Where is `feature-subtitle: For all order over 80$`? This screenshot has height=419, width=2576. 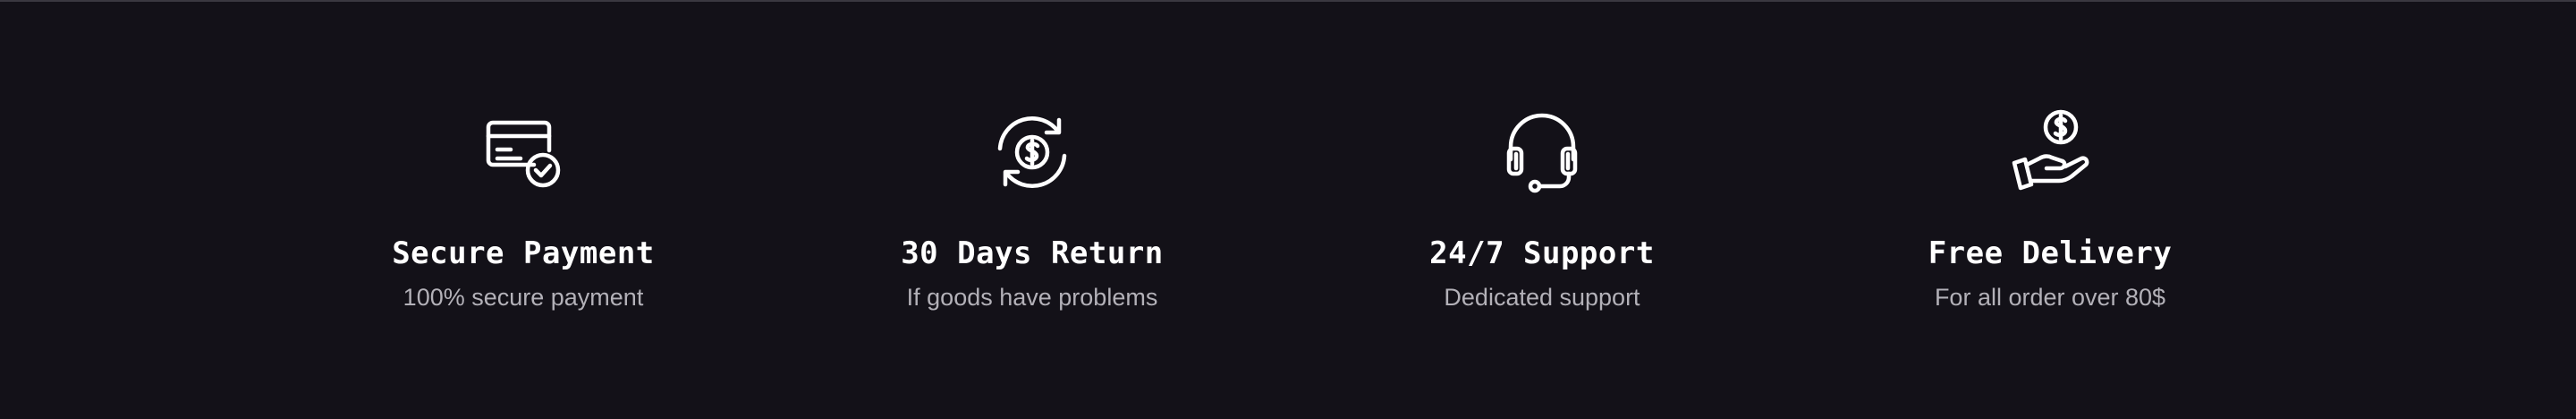
feature-subtitle: For all order over 80$ is located at coordinates (2050, 298).